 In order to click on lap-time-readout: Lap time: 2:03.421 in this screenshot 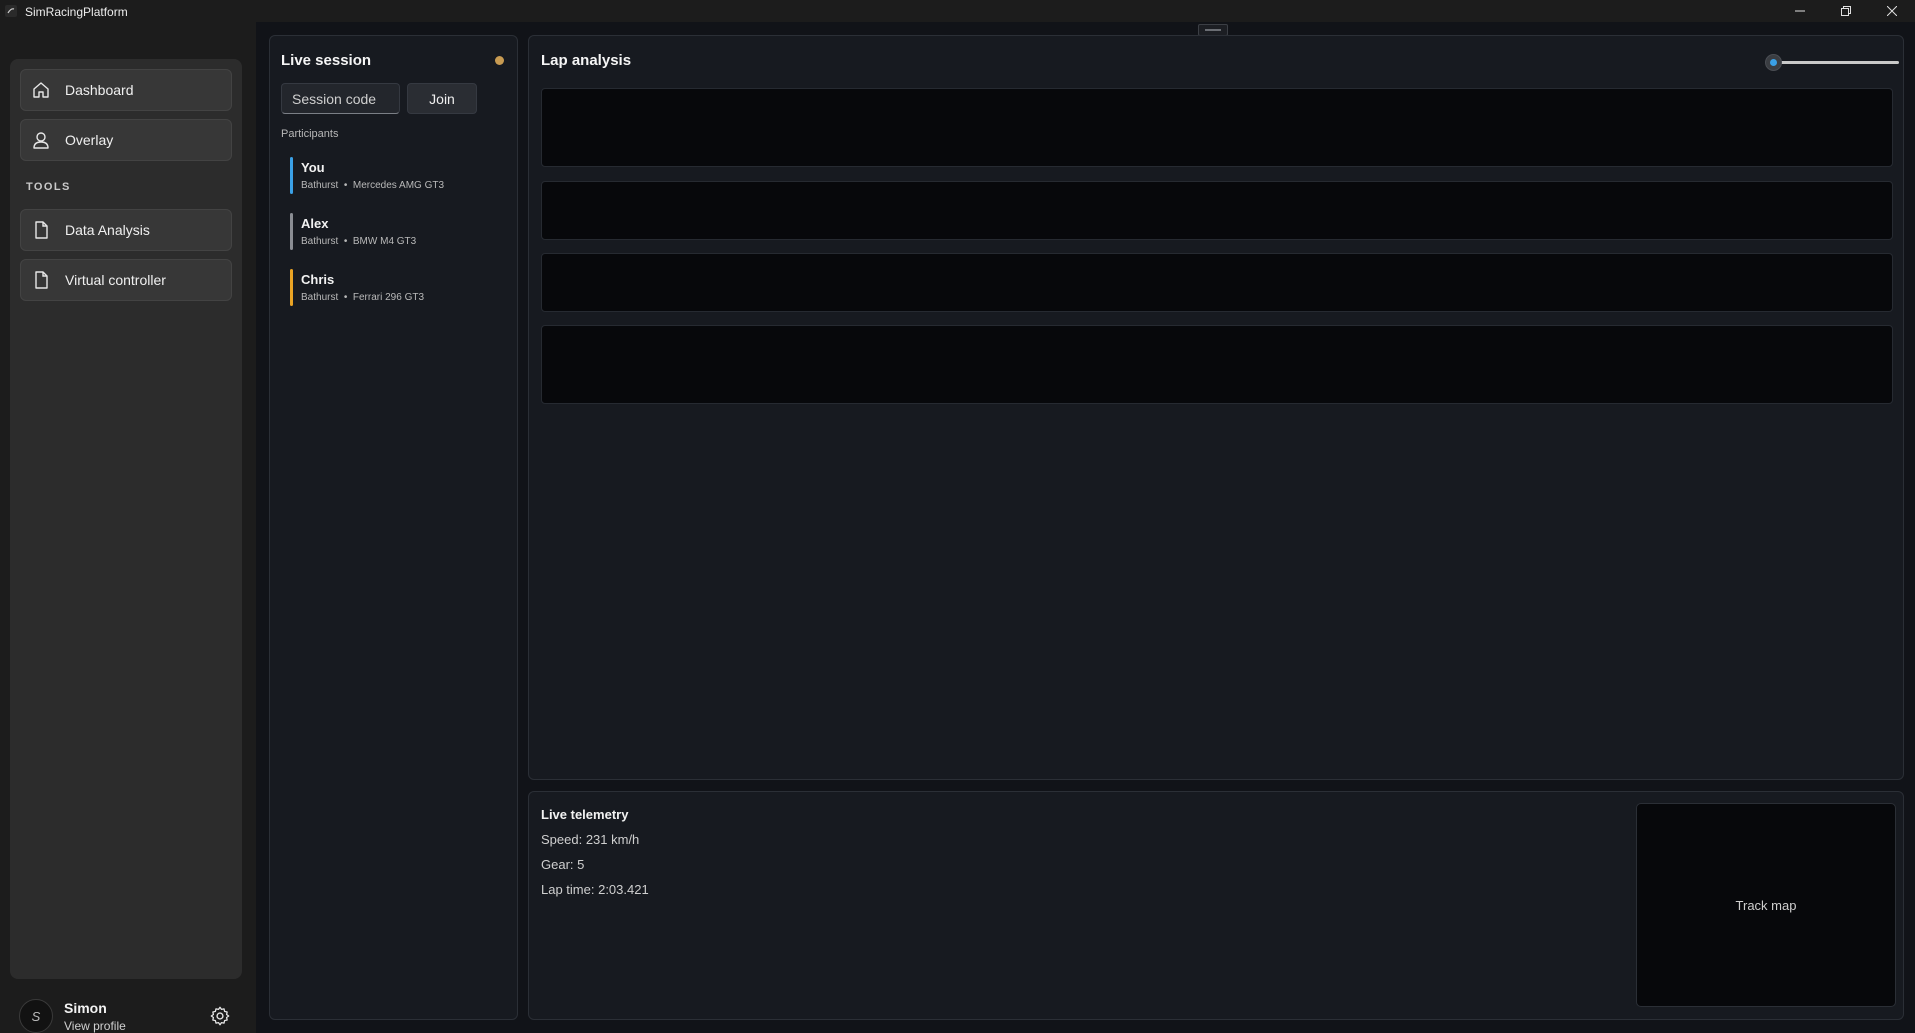, I will do `click(595, 889)`.